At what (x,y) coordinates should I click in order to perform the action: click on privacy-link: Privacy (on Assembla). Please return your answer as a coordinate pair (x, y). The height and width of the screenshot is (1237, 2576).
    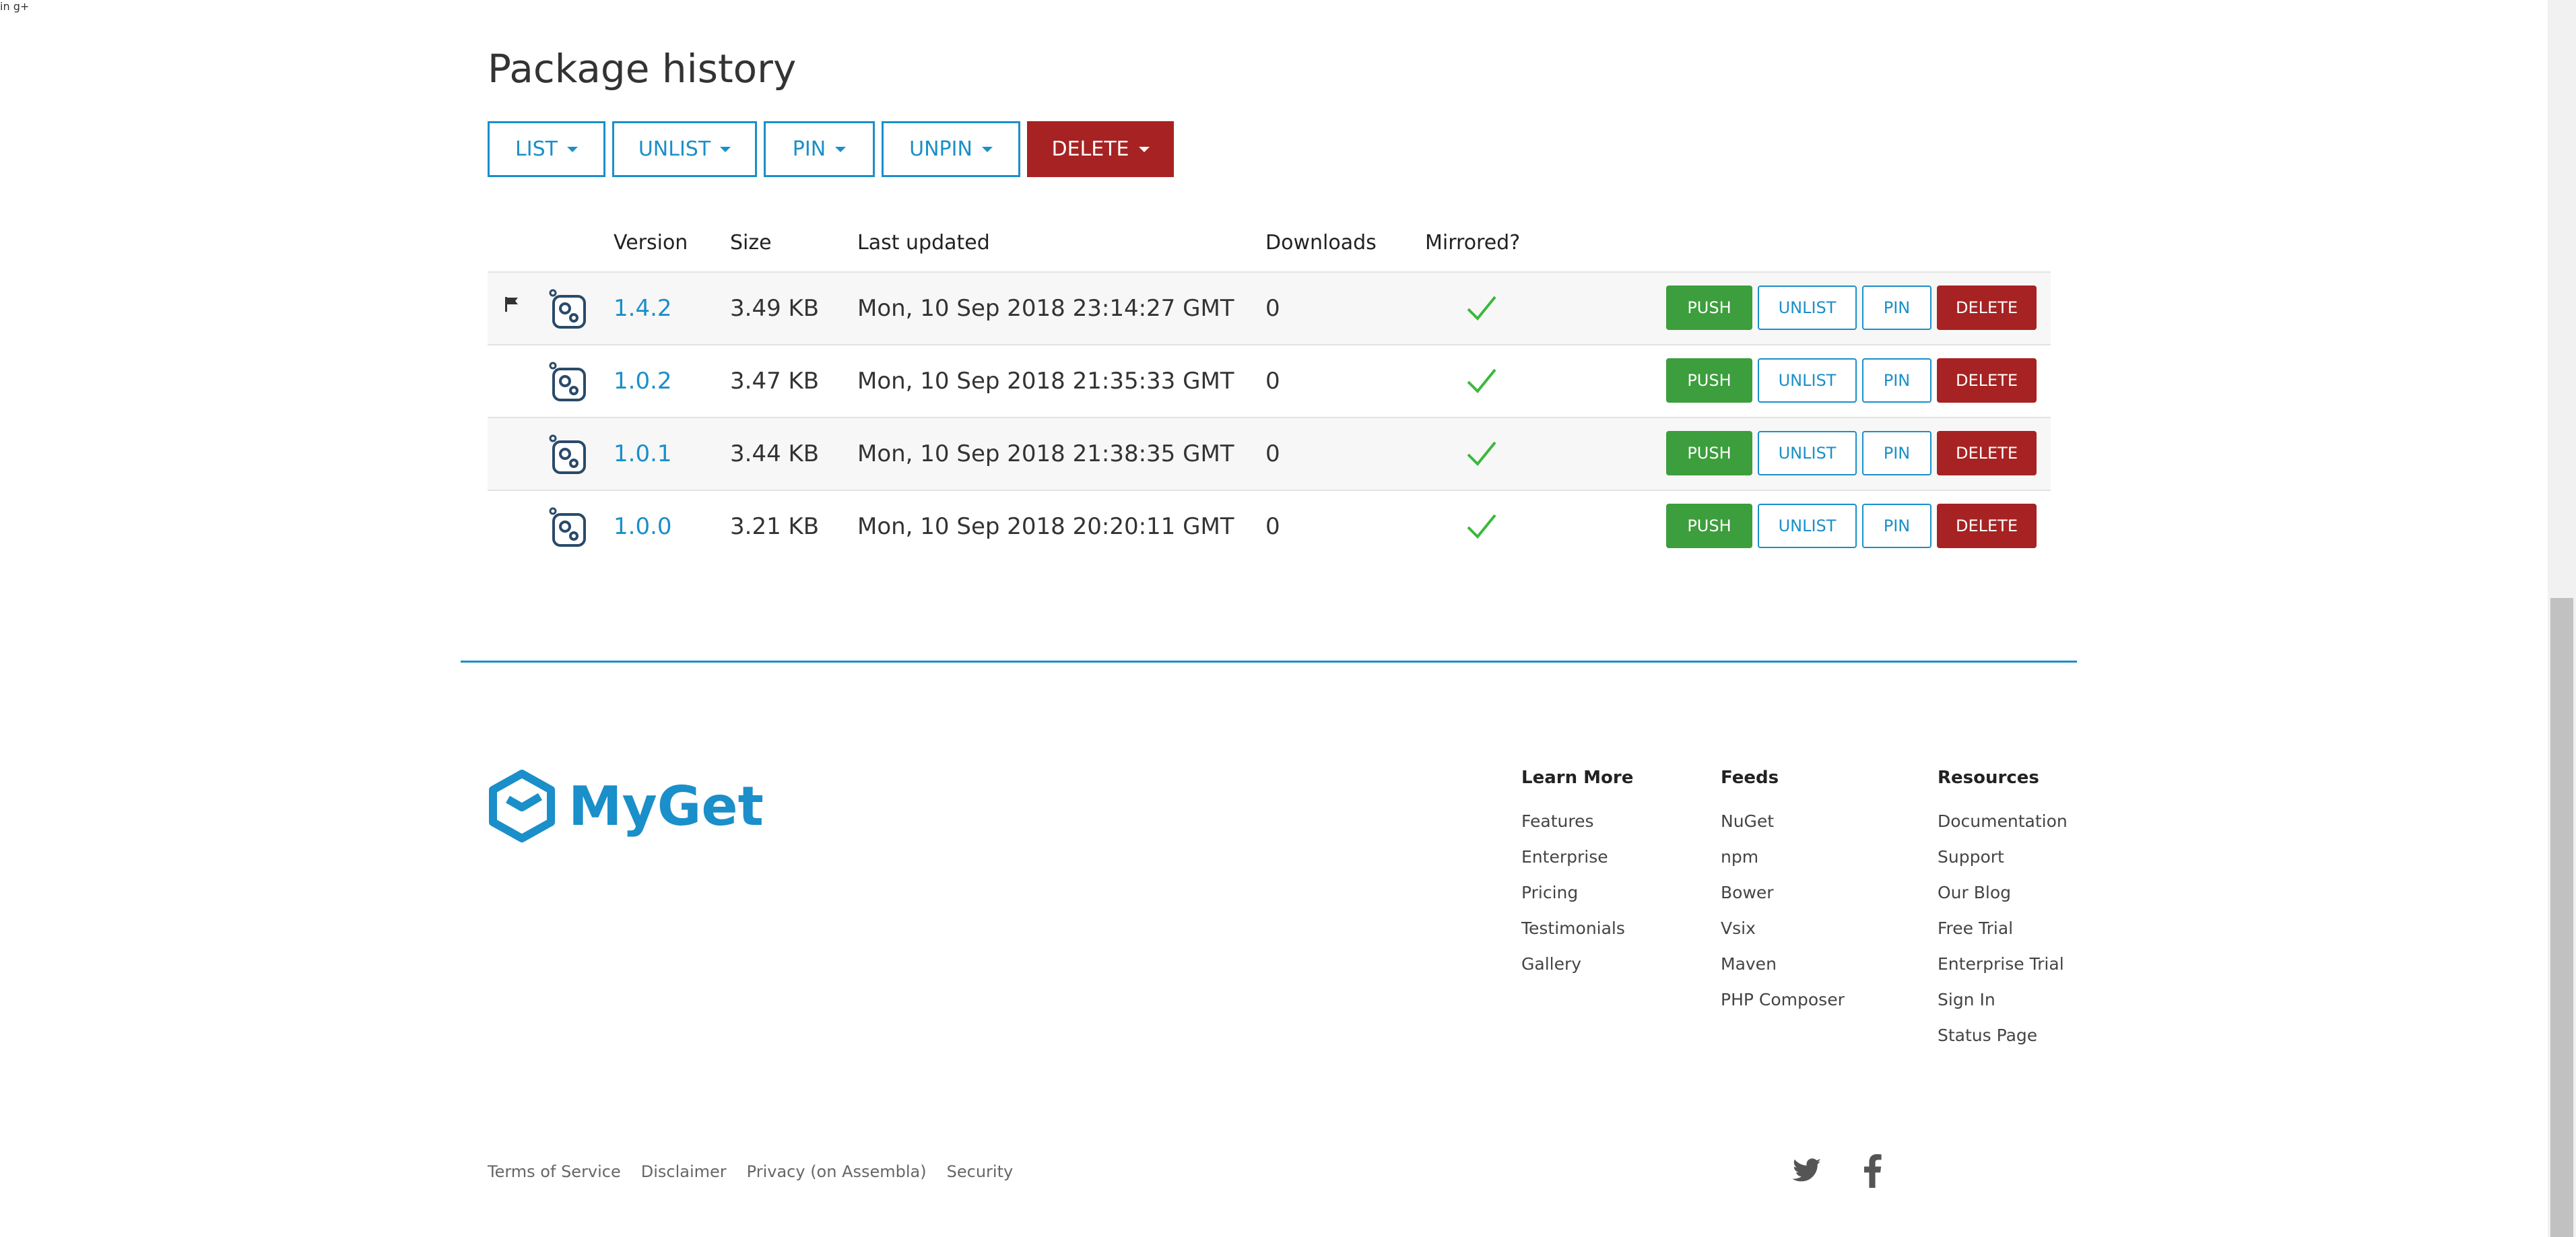
    Looking at the image, I should click on (837, 1171).